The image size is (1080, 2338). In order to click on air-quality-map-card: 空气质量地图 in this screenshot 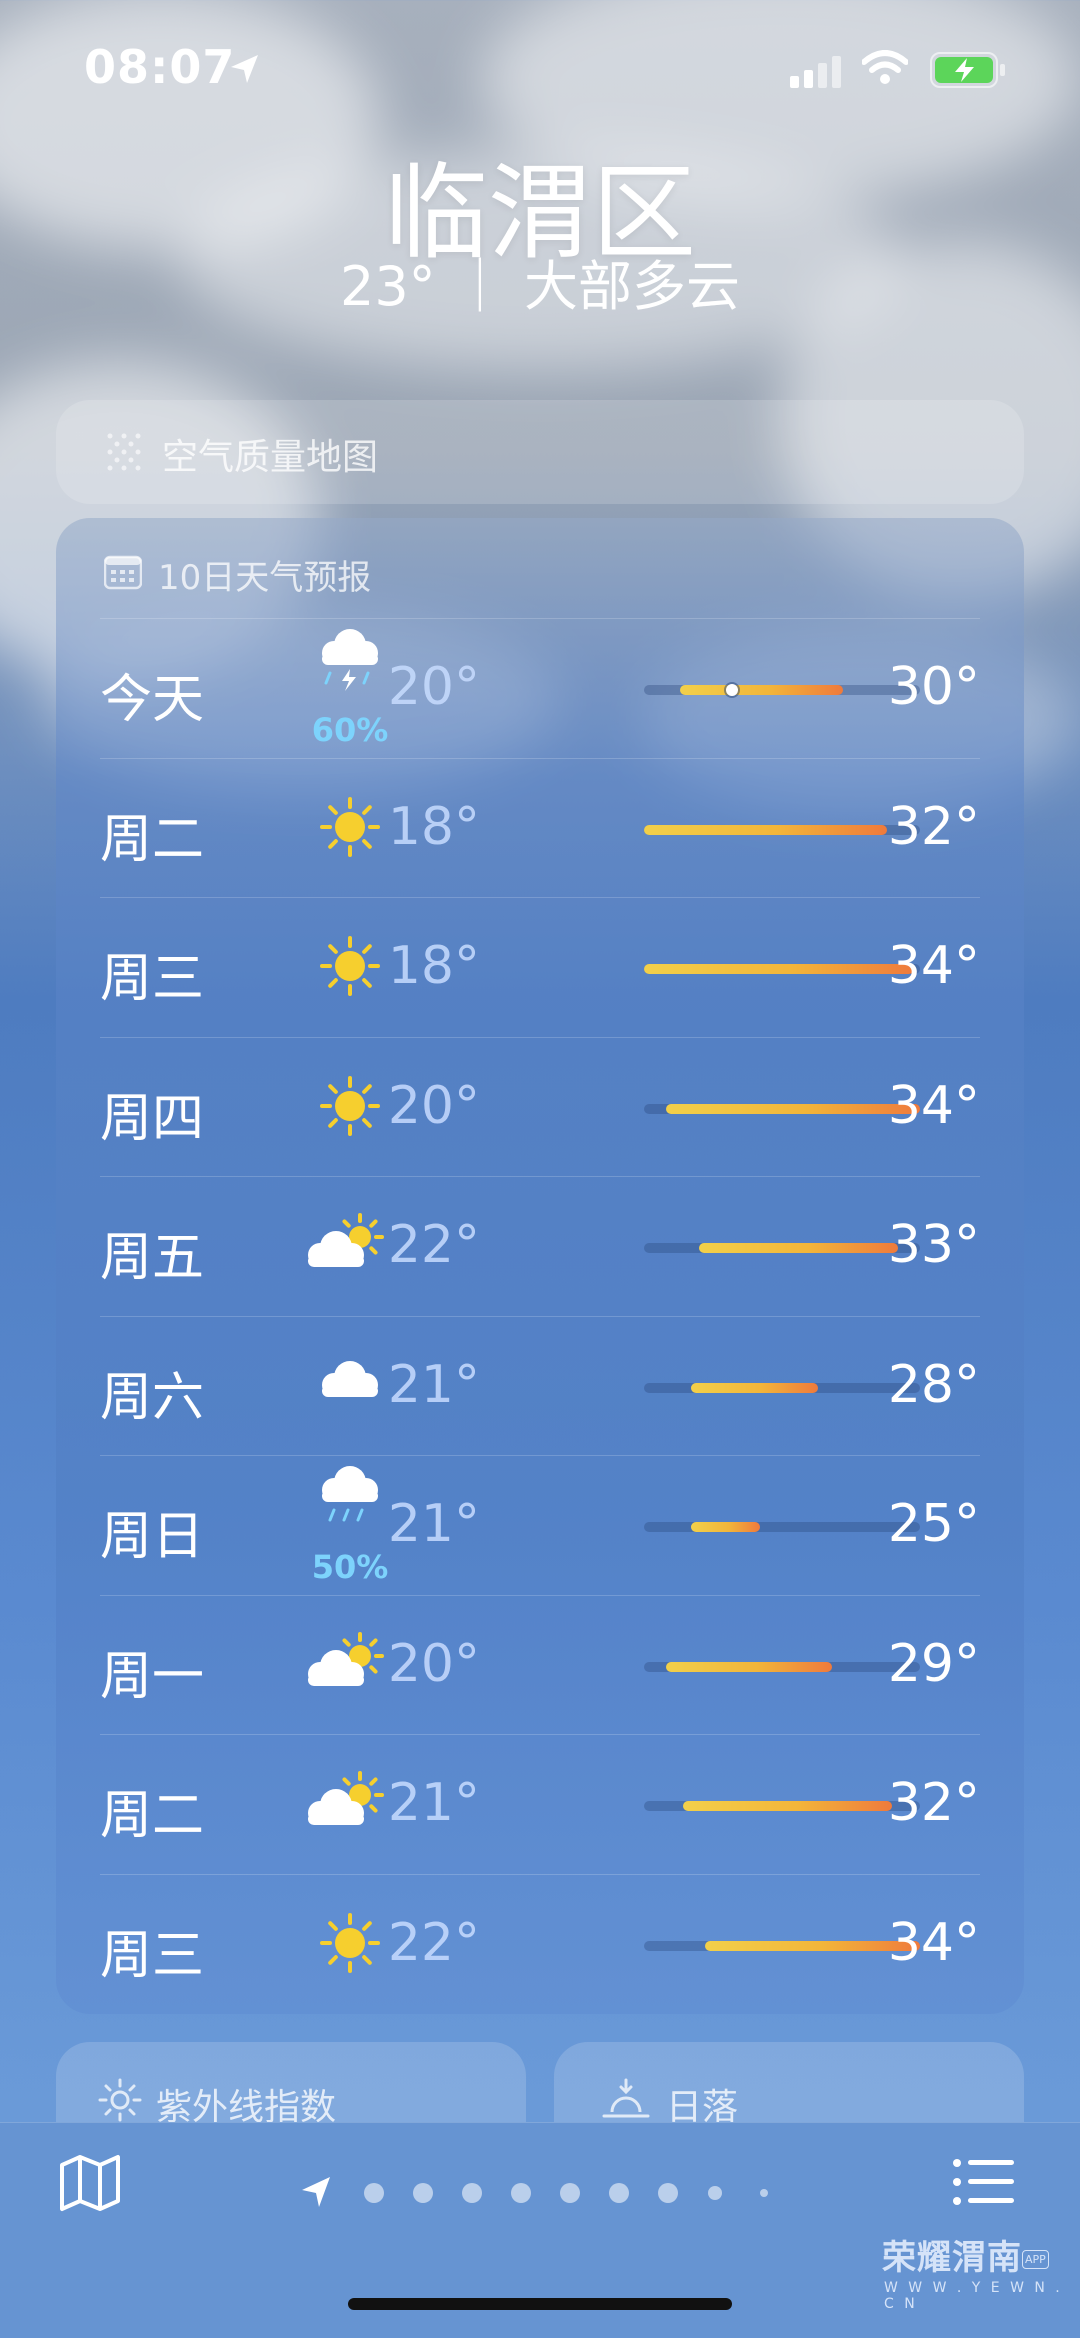, I will do `click(540, 452)`.